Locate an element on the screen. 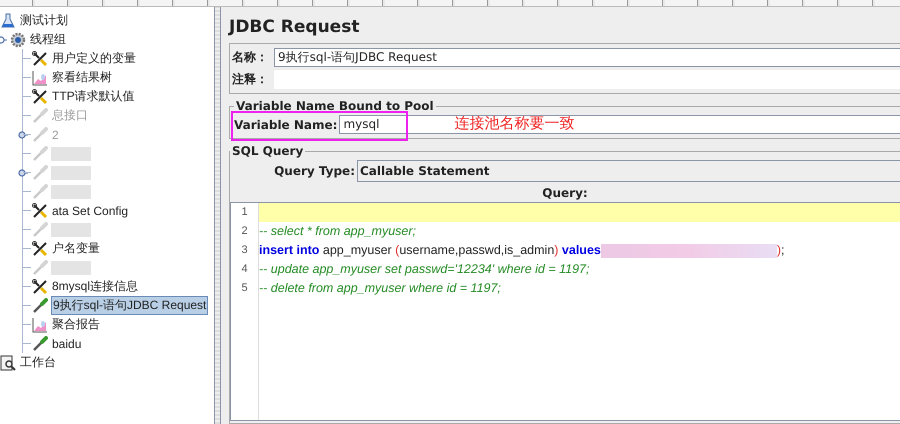 The height and width of the screenshot is (424, 900). field-label: 名称： is located at coordinates (250, 57).